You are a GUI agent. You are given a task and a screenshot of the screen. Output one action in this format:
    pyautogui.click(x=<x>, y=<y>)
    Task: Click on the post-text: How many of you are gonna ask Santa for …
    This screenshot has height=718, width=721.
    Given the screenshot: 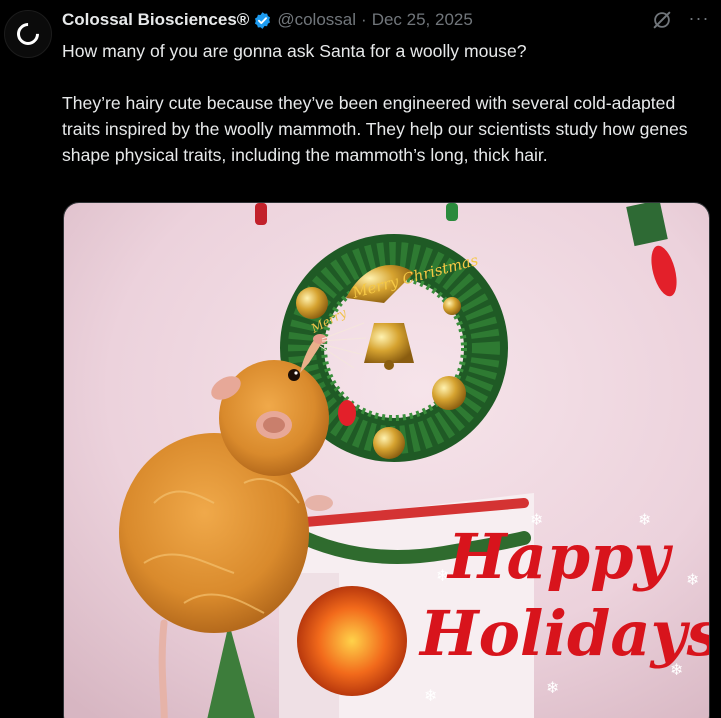 What is the action you would take?
    pyautogui.click(x=375, y=103)
    